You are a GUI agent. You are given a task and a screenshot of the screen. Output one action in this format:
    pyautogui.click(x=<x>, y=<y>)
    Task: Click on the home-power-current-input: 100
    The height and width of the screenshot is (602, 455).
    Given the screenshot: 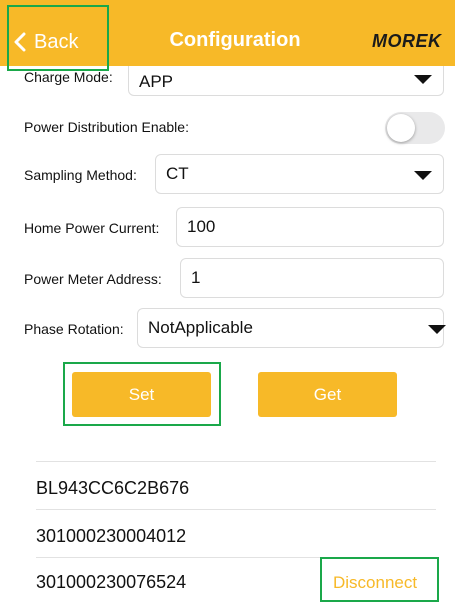 What is the action you would take?
    pyautogui.click(x=310, y=227)
    